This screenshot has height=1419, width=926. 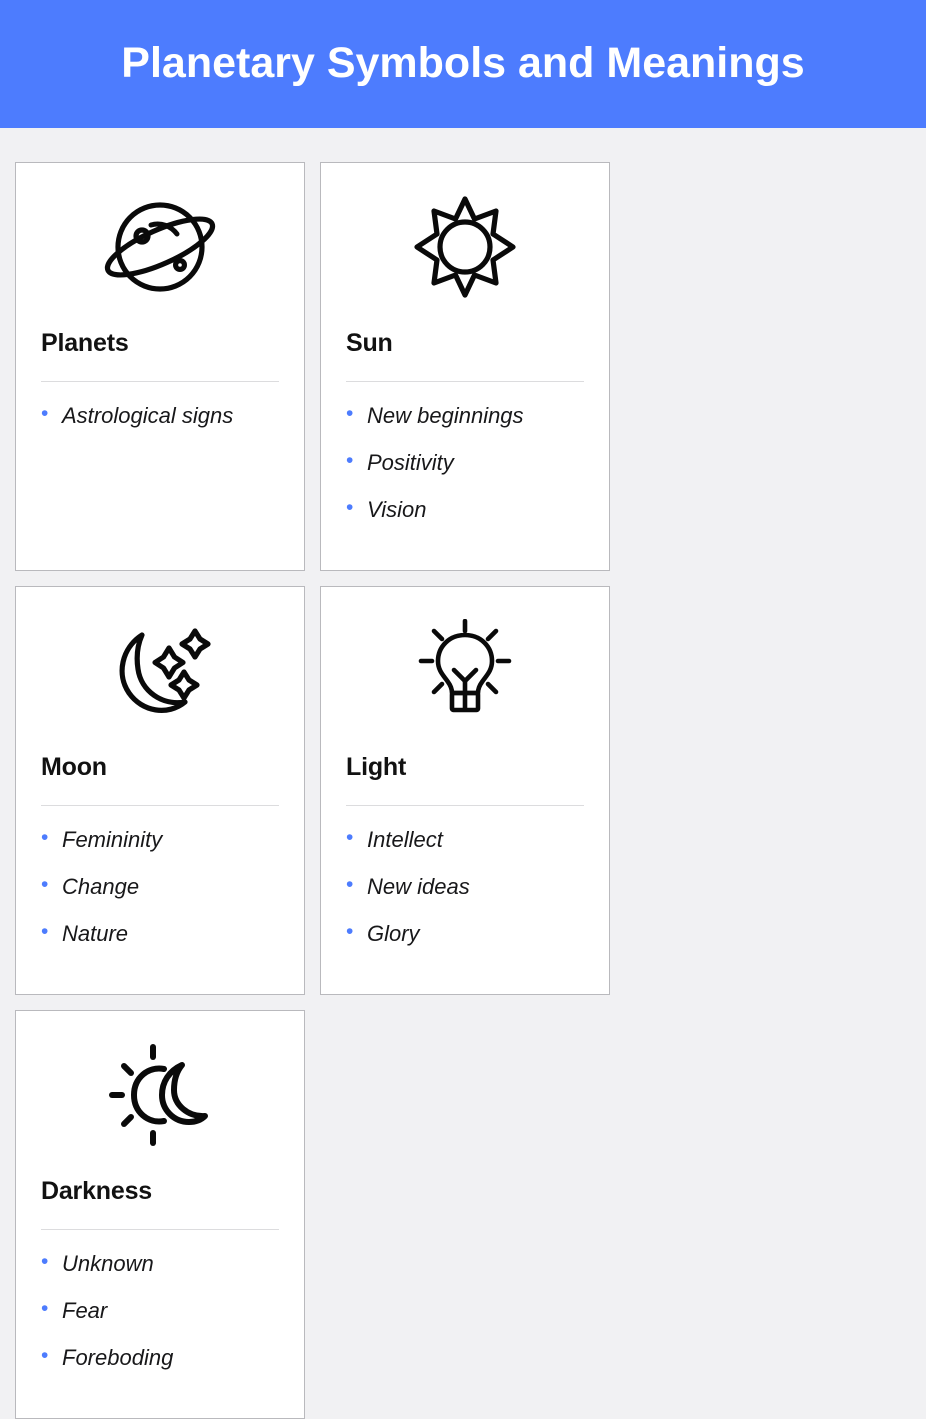 I want to click on bullet-text: Intellect, so click(x=405, y=839).